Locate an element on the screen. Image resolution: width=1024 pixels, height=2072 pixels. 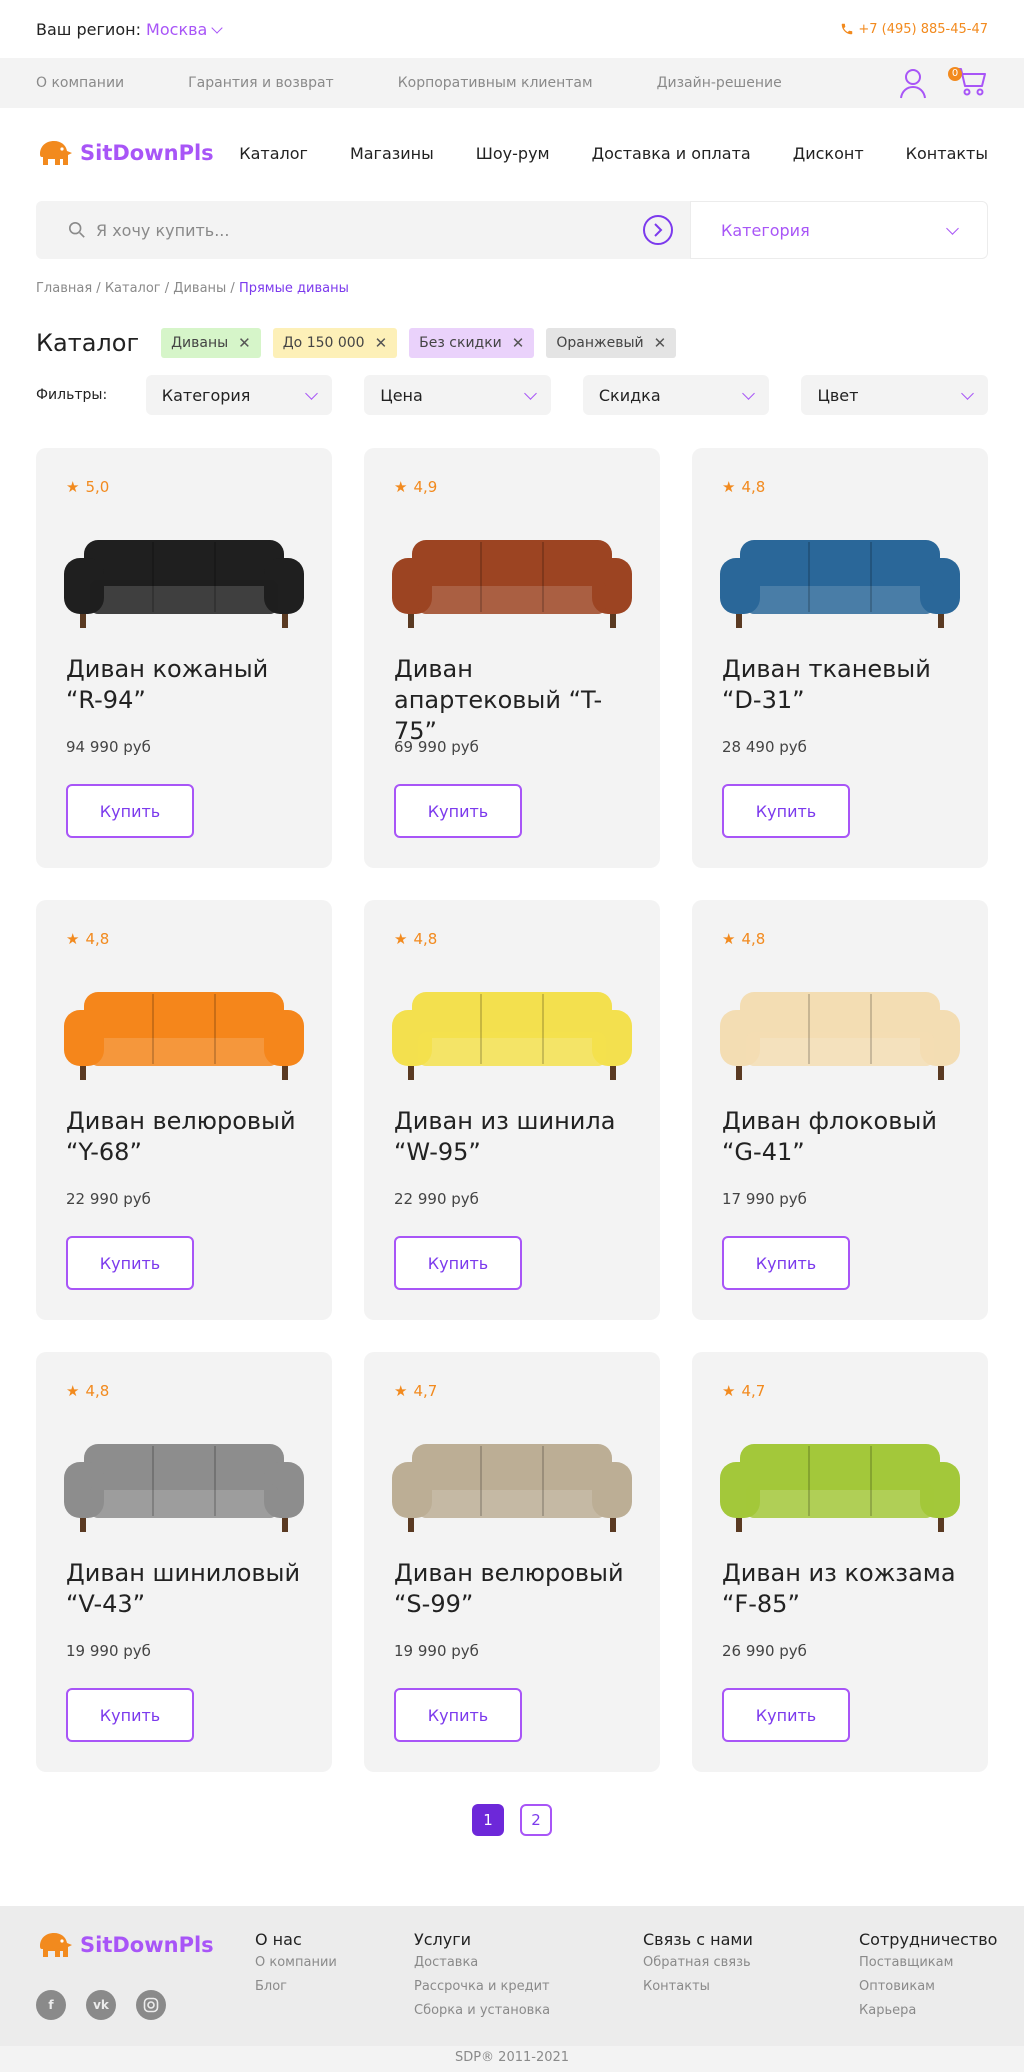
footer-link: Сборка и установка is located at coordinates (482, 2011).